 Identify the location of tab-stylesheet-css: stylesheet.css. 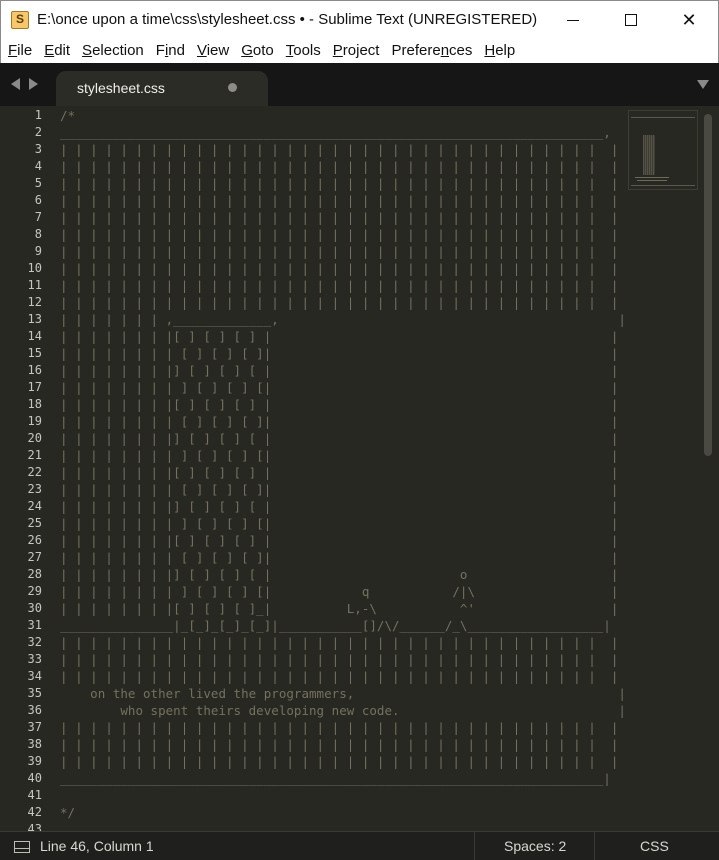
(162, 88).